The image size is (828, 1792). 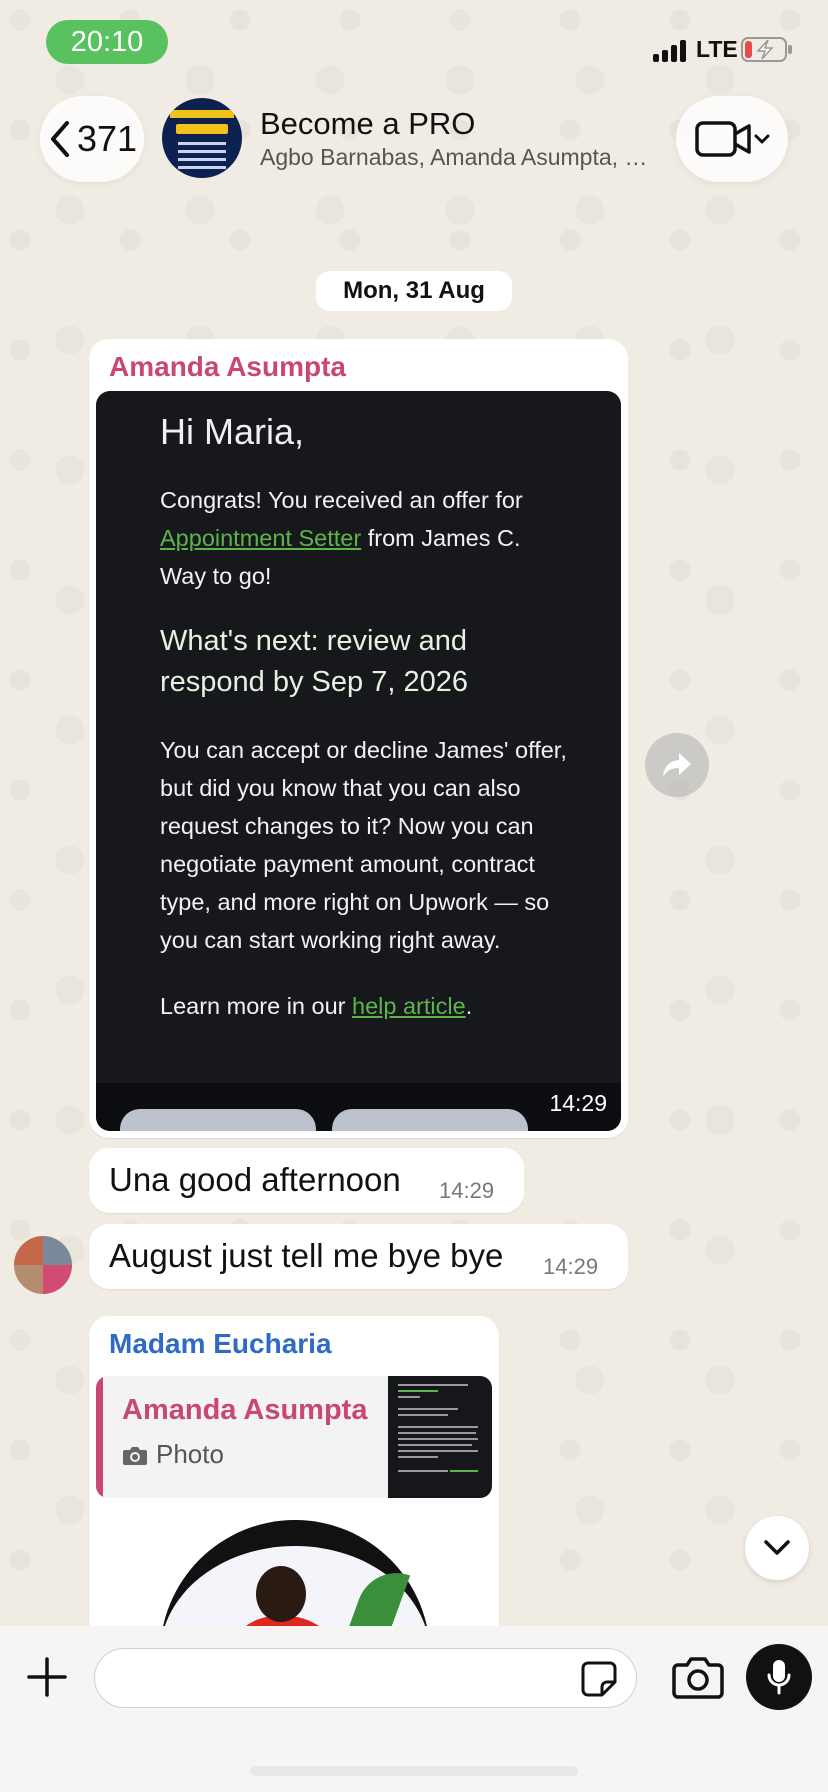 What do you see at coordinates (245, 1410) in the screenshot?
I see `quoted-sender: Amanda Asumpta` at bounding box center [245, 1410].